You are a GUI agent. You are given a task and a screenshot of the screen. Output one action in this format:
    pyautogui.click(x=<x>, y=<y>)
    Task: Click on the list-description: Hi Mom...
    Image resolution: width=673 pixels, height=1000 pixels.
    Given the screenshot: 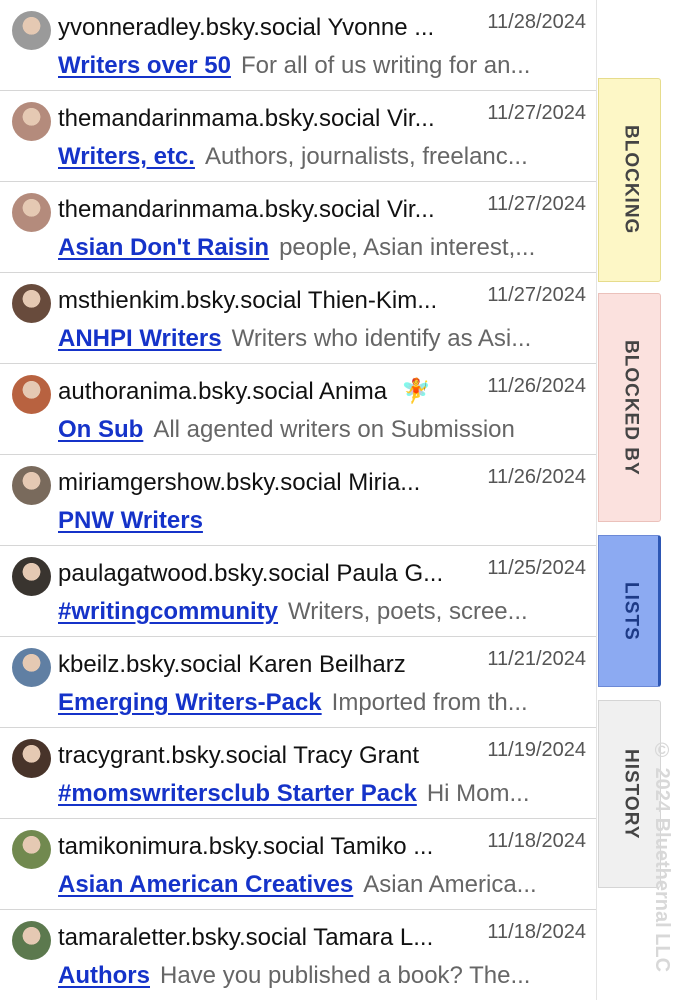 What is the action you would take?
    pyautogui.click(x=478, y=793)
    